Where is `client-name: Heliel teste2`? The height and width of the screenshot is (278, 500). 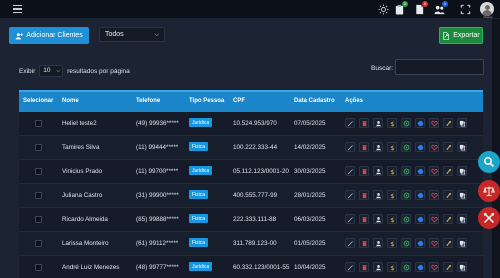
client-name: Heliel teste2 is located at coordinates (79, 123).